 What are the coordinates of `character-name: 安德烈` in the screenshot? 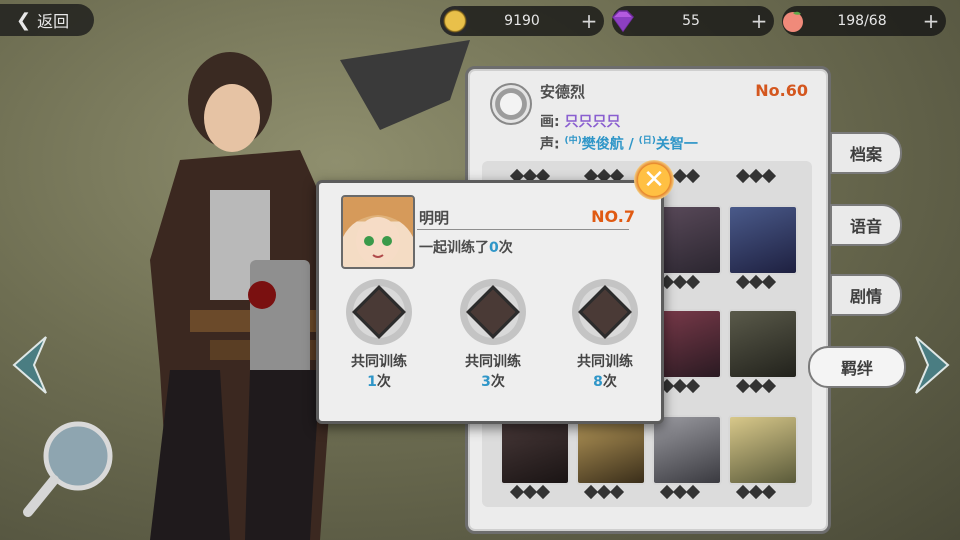 It's located at (563, 92).